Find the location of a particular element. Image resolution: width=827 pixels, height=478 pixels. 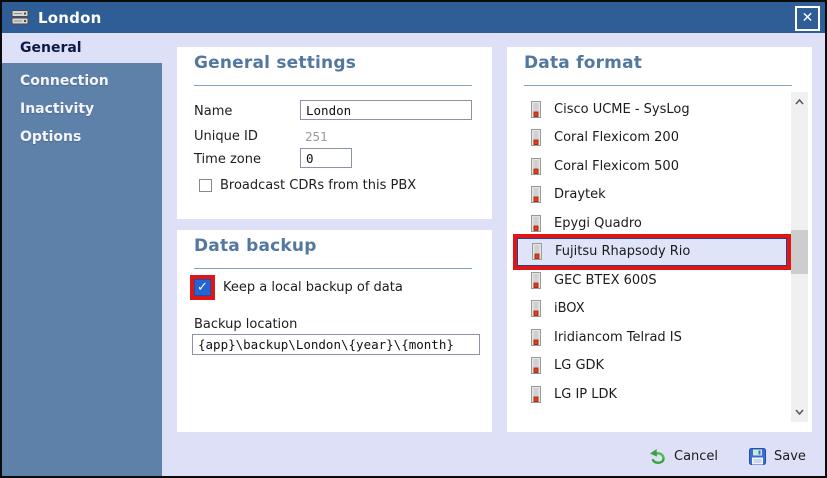

time-zone-label: Time zone is located at coordinates (227, 159).